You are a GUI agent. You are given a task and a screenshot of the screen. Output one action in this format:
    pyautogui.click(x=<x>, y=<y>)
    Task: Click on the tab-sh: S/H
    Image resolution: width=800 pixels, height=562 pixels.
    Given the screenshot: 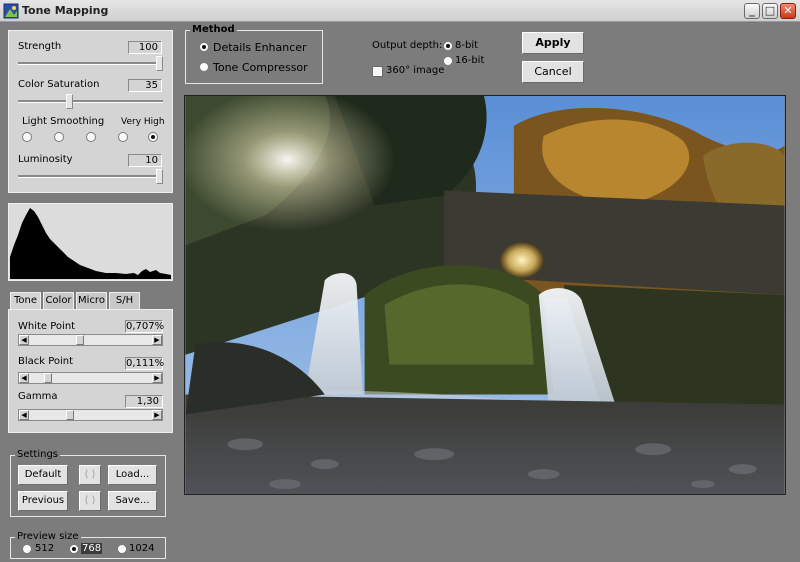 What is the action you would take?
    pyautogui.click(x=124, y=300)
    